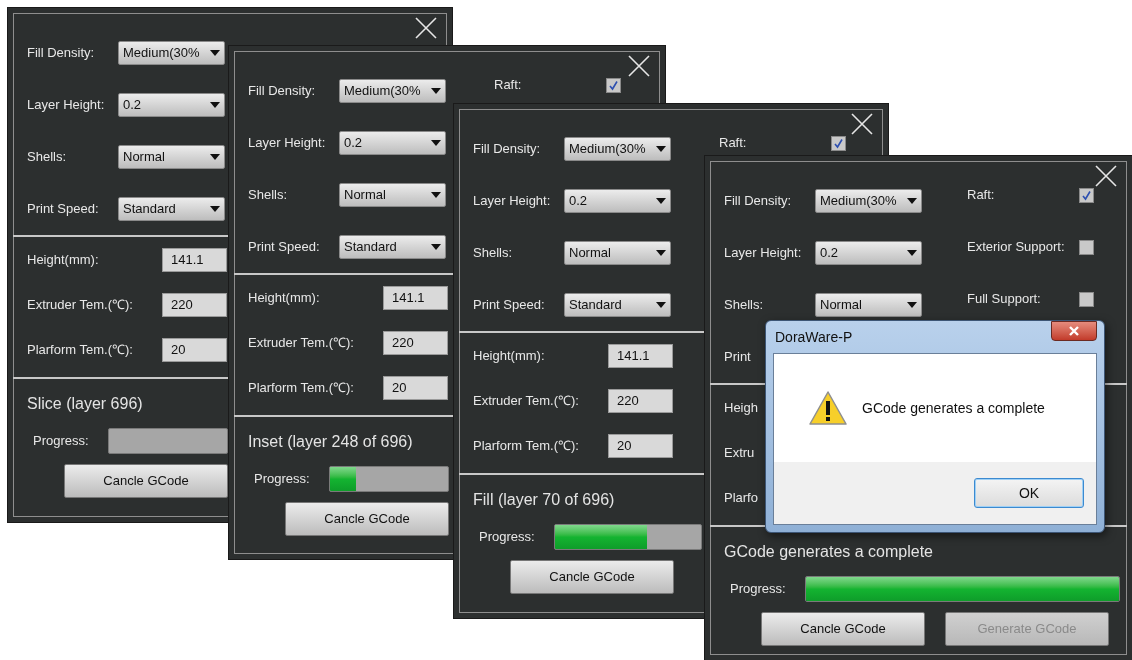  What do you see at coordinates (1029, 493) in the screenshot?
I see `ok-button: OK` at bounding box center [1029, 493].